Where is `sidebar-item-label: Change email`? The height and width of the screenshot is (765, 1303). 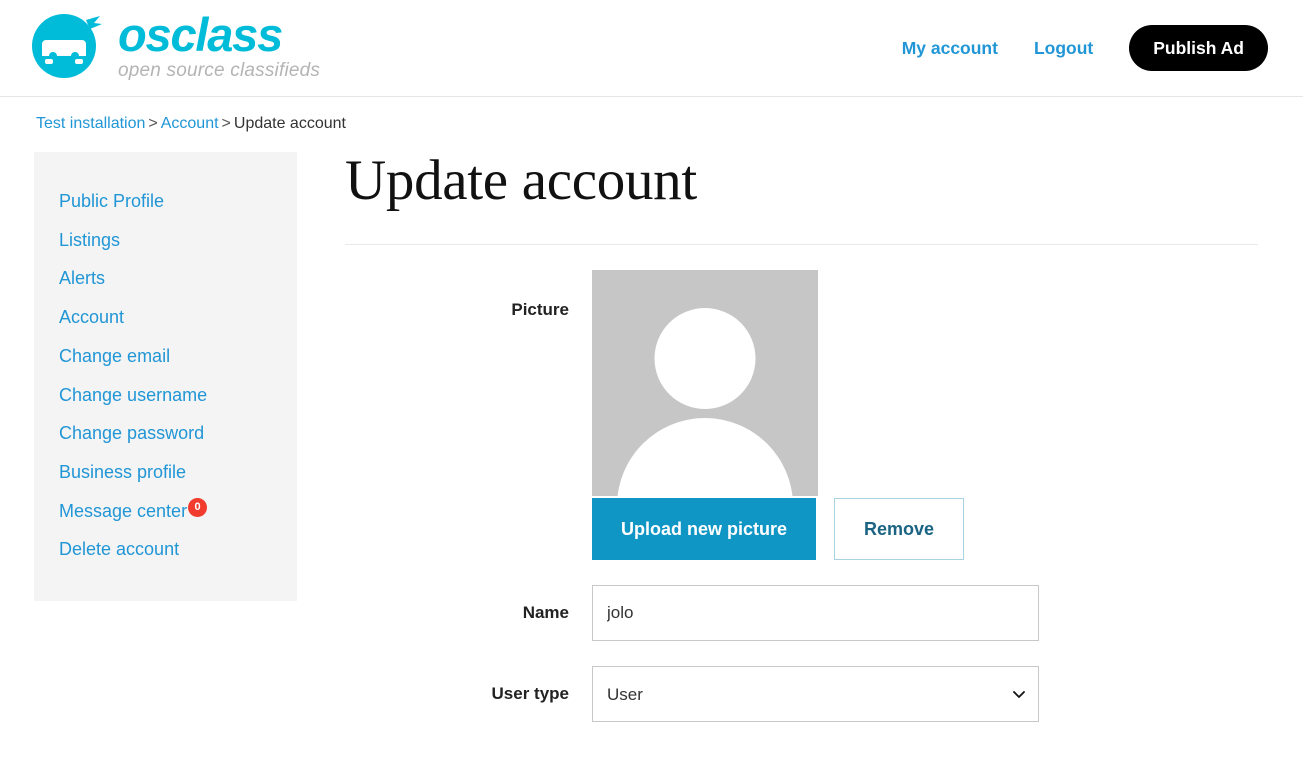
sidebar-item-label: Change email is located at coordinates (115, 355).